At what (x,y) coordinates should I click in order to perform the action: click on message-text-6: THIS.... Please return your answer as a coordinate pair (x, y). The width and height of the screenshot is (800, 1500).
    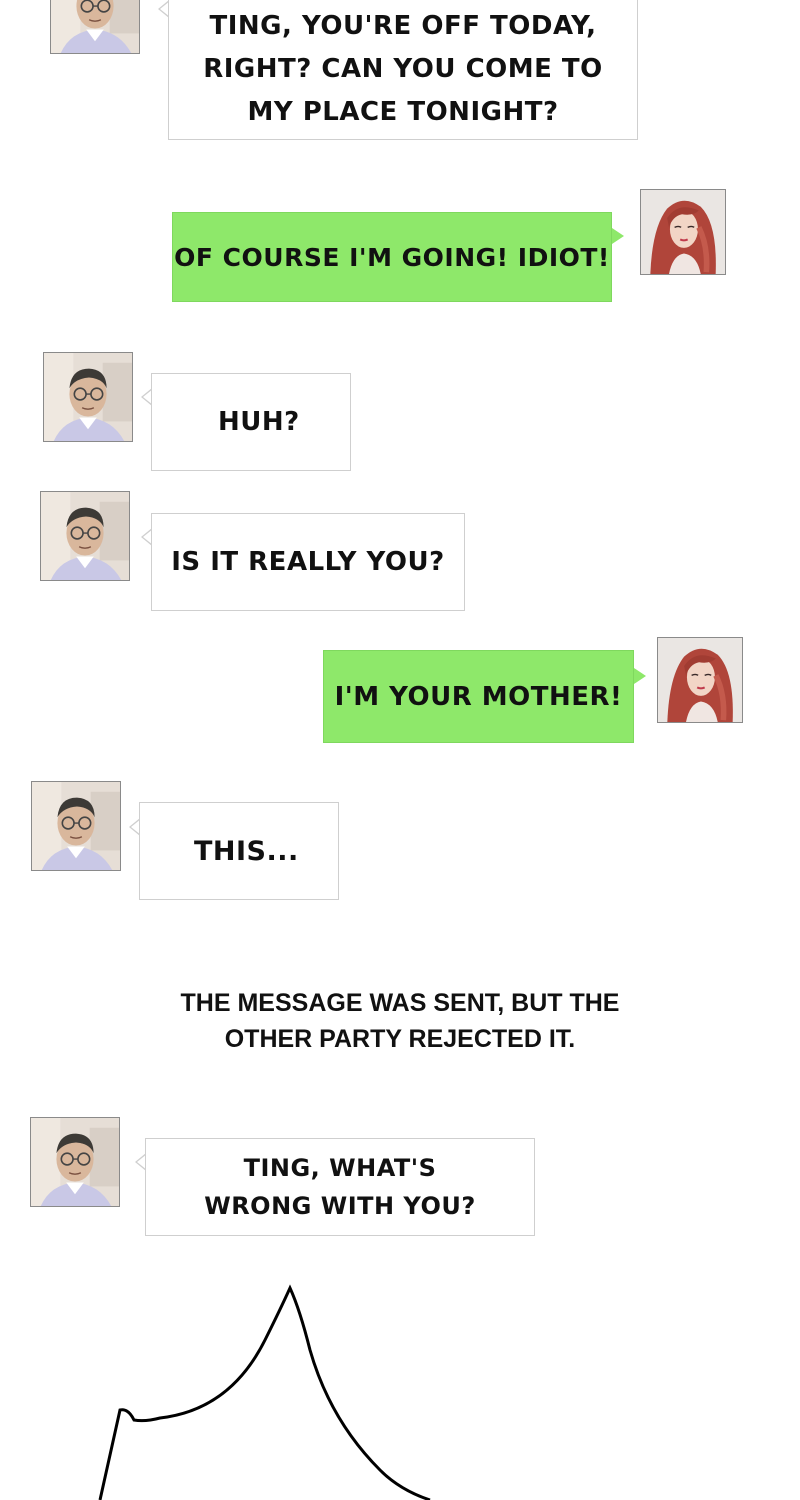
    Looking at the image, I should click on (246, 851).